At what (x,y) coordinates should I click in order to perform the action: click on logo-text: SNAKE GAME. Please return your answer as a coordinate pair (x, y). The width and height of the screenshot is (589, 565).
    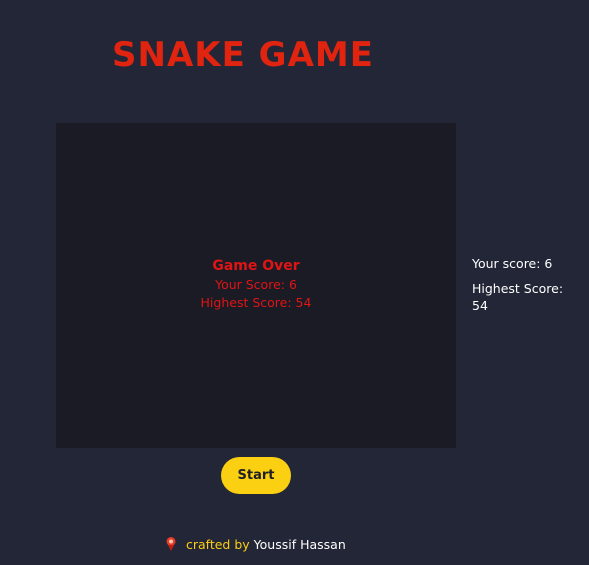
    Looking at the image, I should click on (243, 54).